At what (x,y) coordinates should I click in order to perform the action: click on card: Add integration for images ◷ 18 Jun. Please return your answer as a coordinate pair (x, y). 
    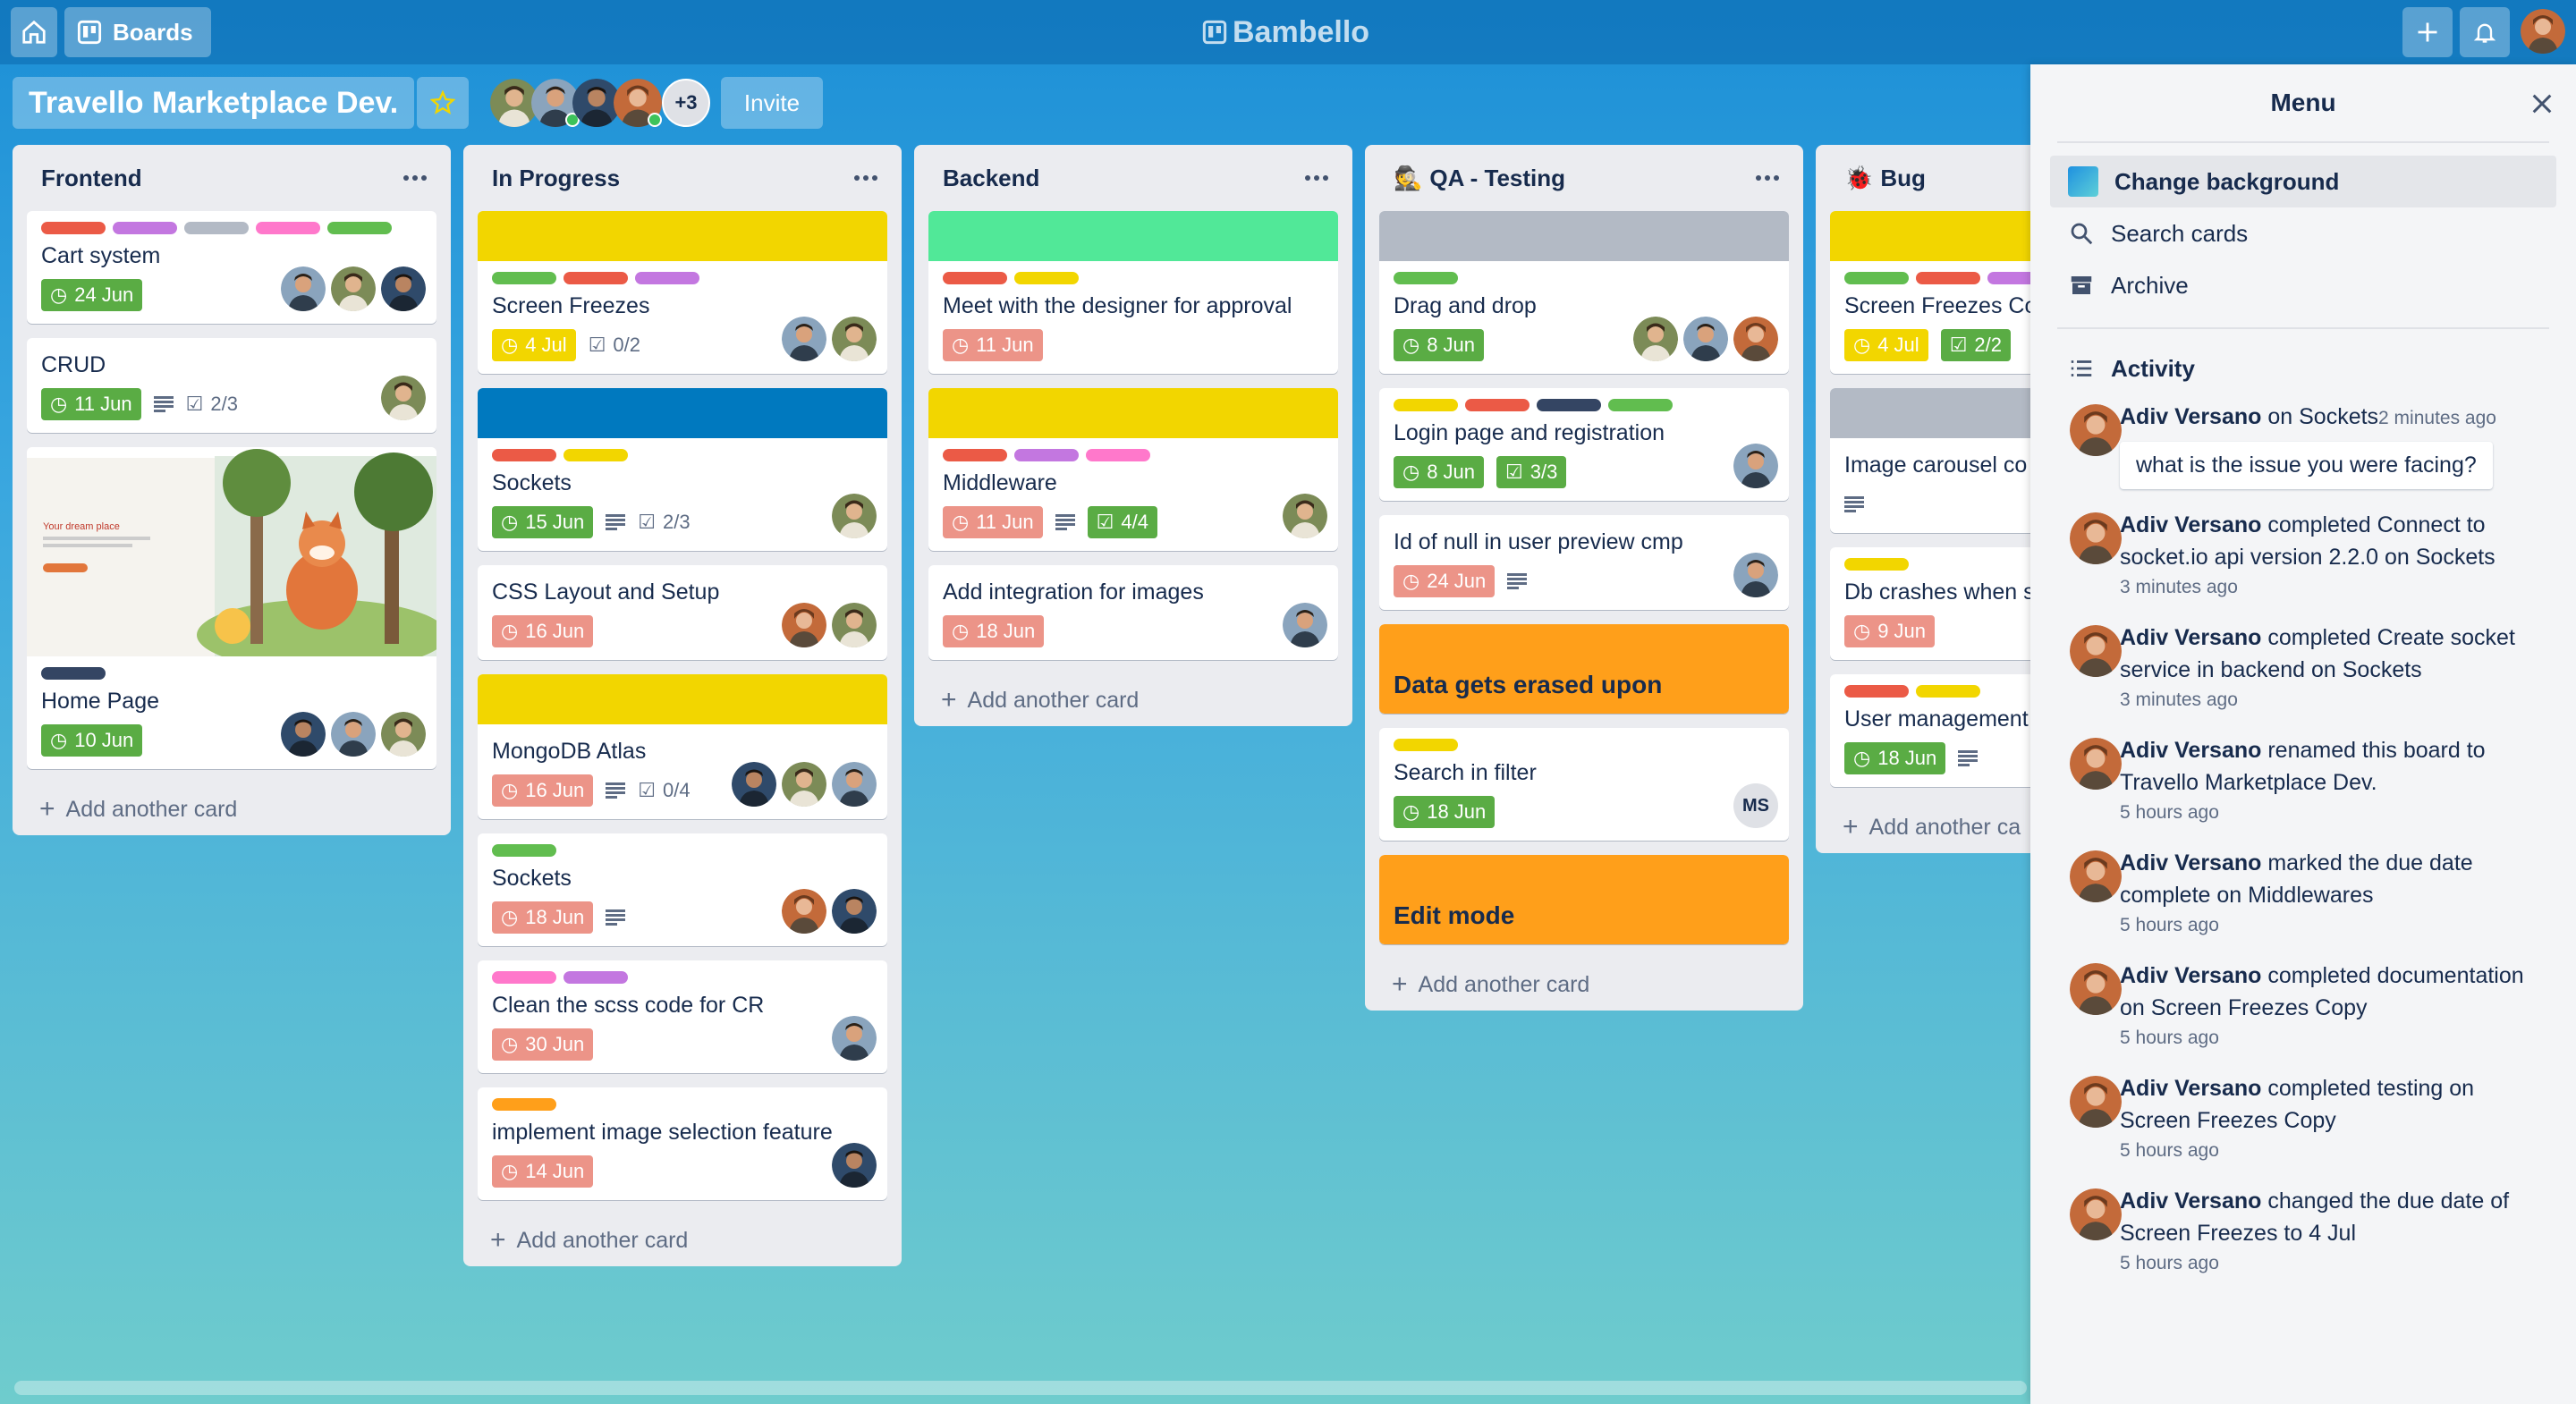
    Looking at the image, I should click on (1133, 613).